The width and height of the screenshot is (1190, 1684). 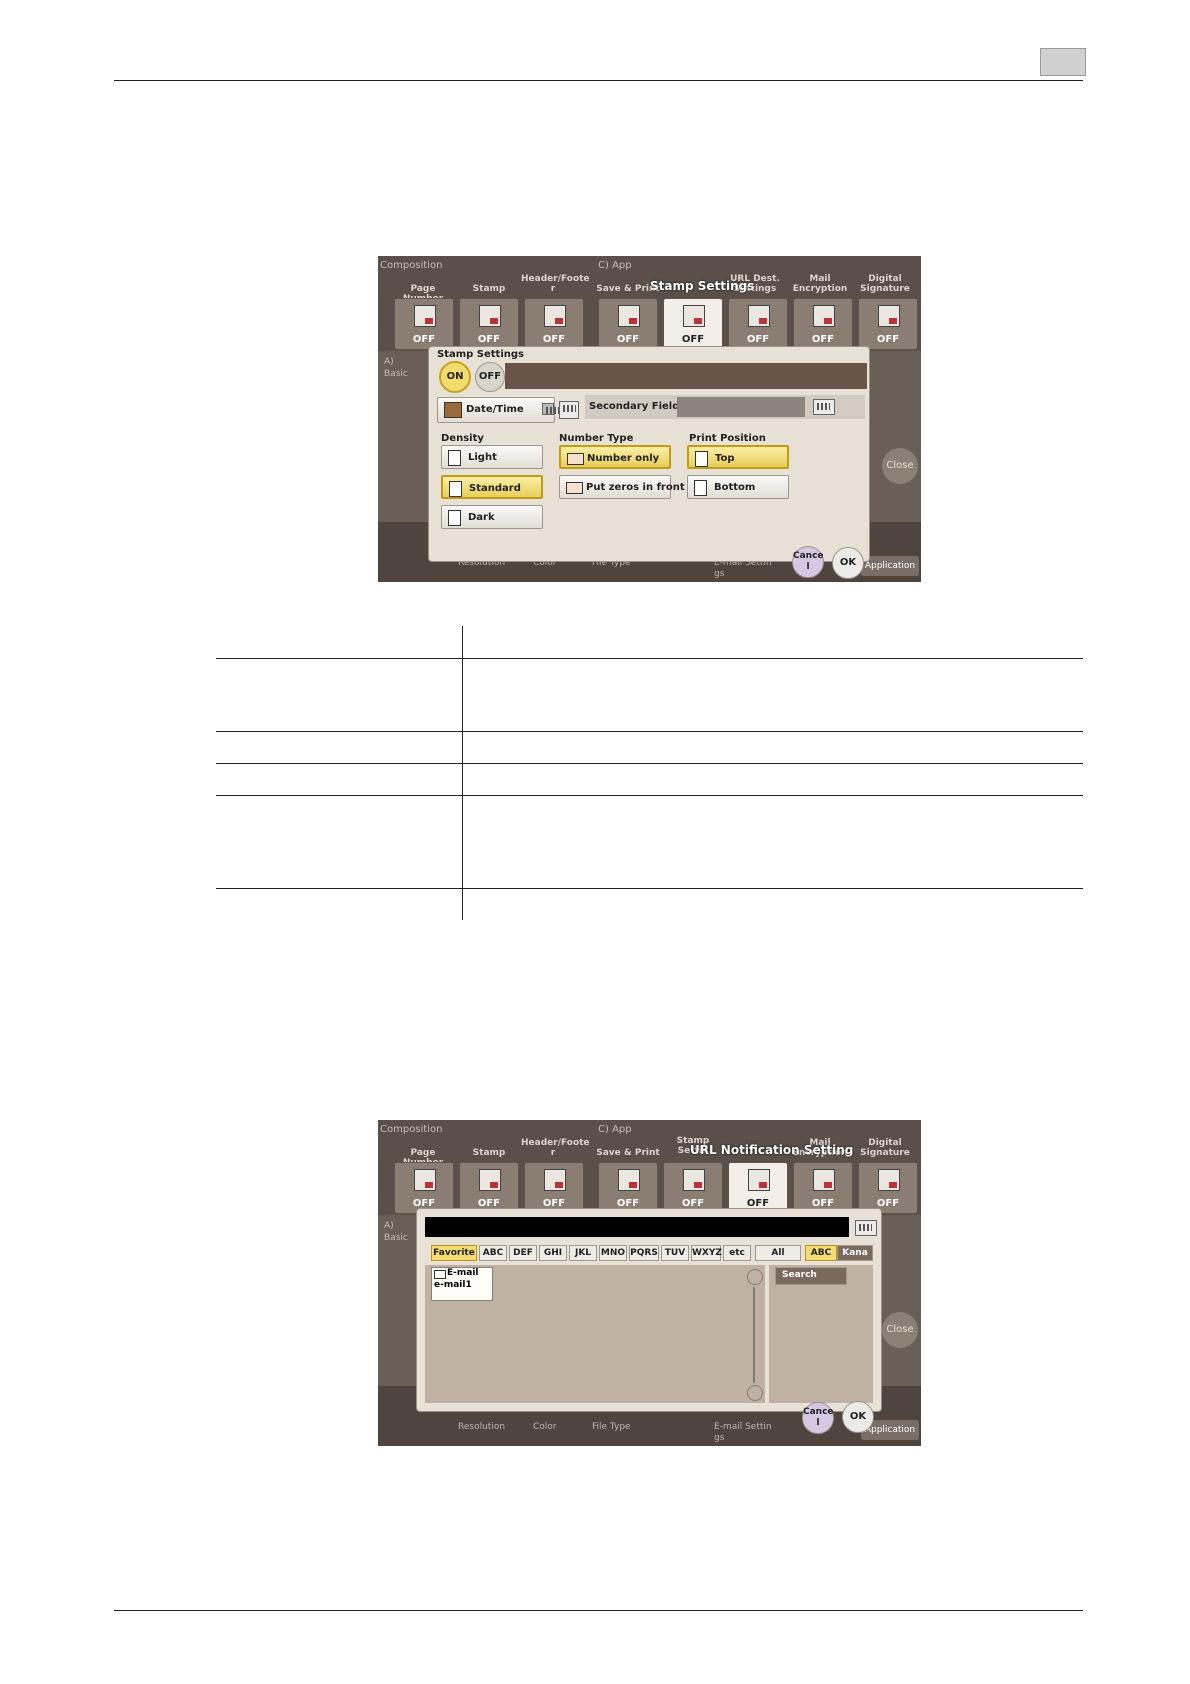 What do you see at coordinates (492, 487) in the screenshot?
I see `density-standard-button: Standard` at bounding box center [492, 487].